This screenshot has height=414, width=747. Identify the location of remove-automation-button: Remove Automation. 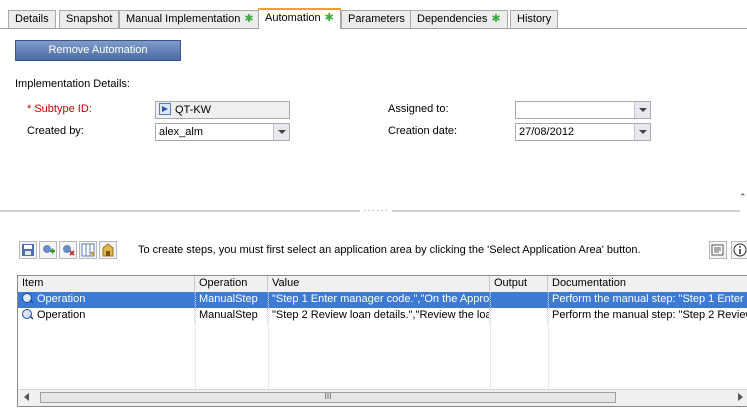
(98, 50).